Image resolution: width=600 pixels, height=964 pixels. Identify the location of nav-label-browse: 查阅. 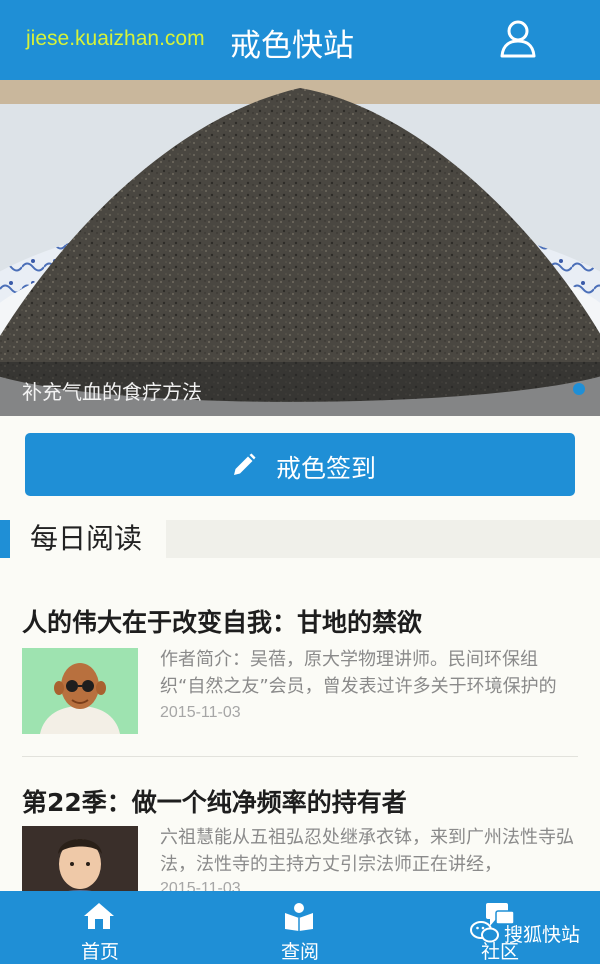
(299, 952).